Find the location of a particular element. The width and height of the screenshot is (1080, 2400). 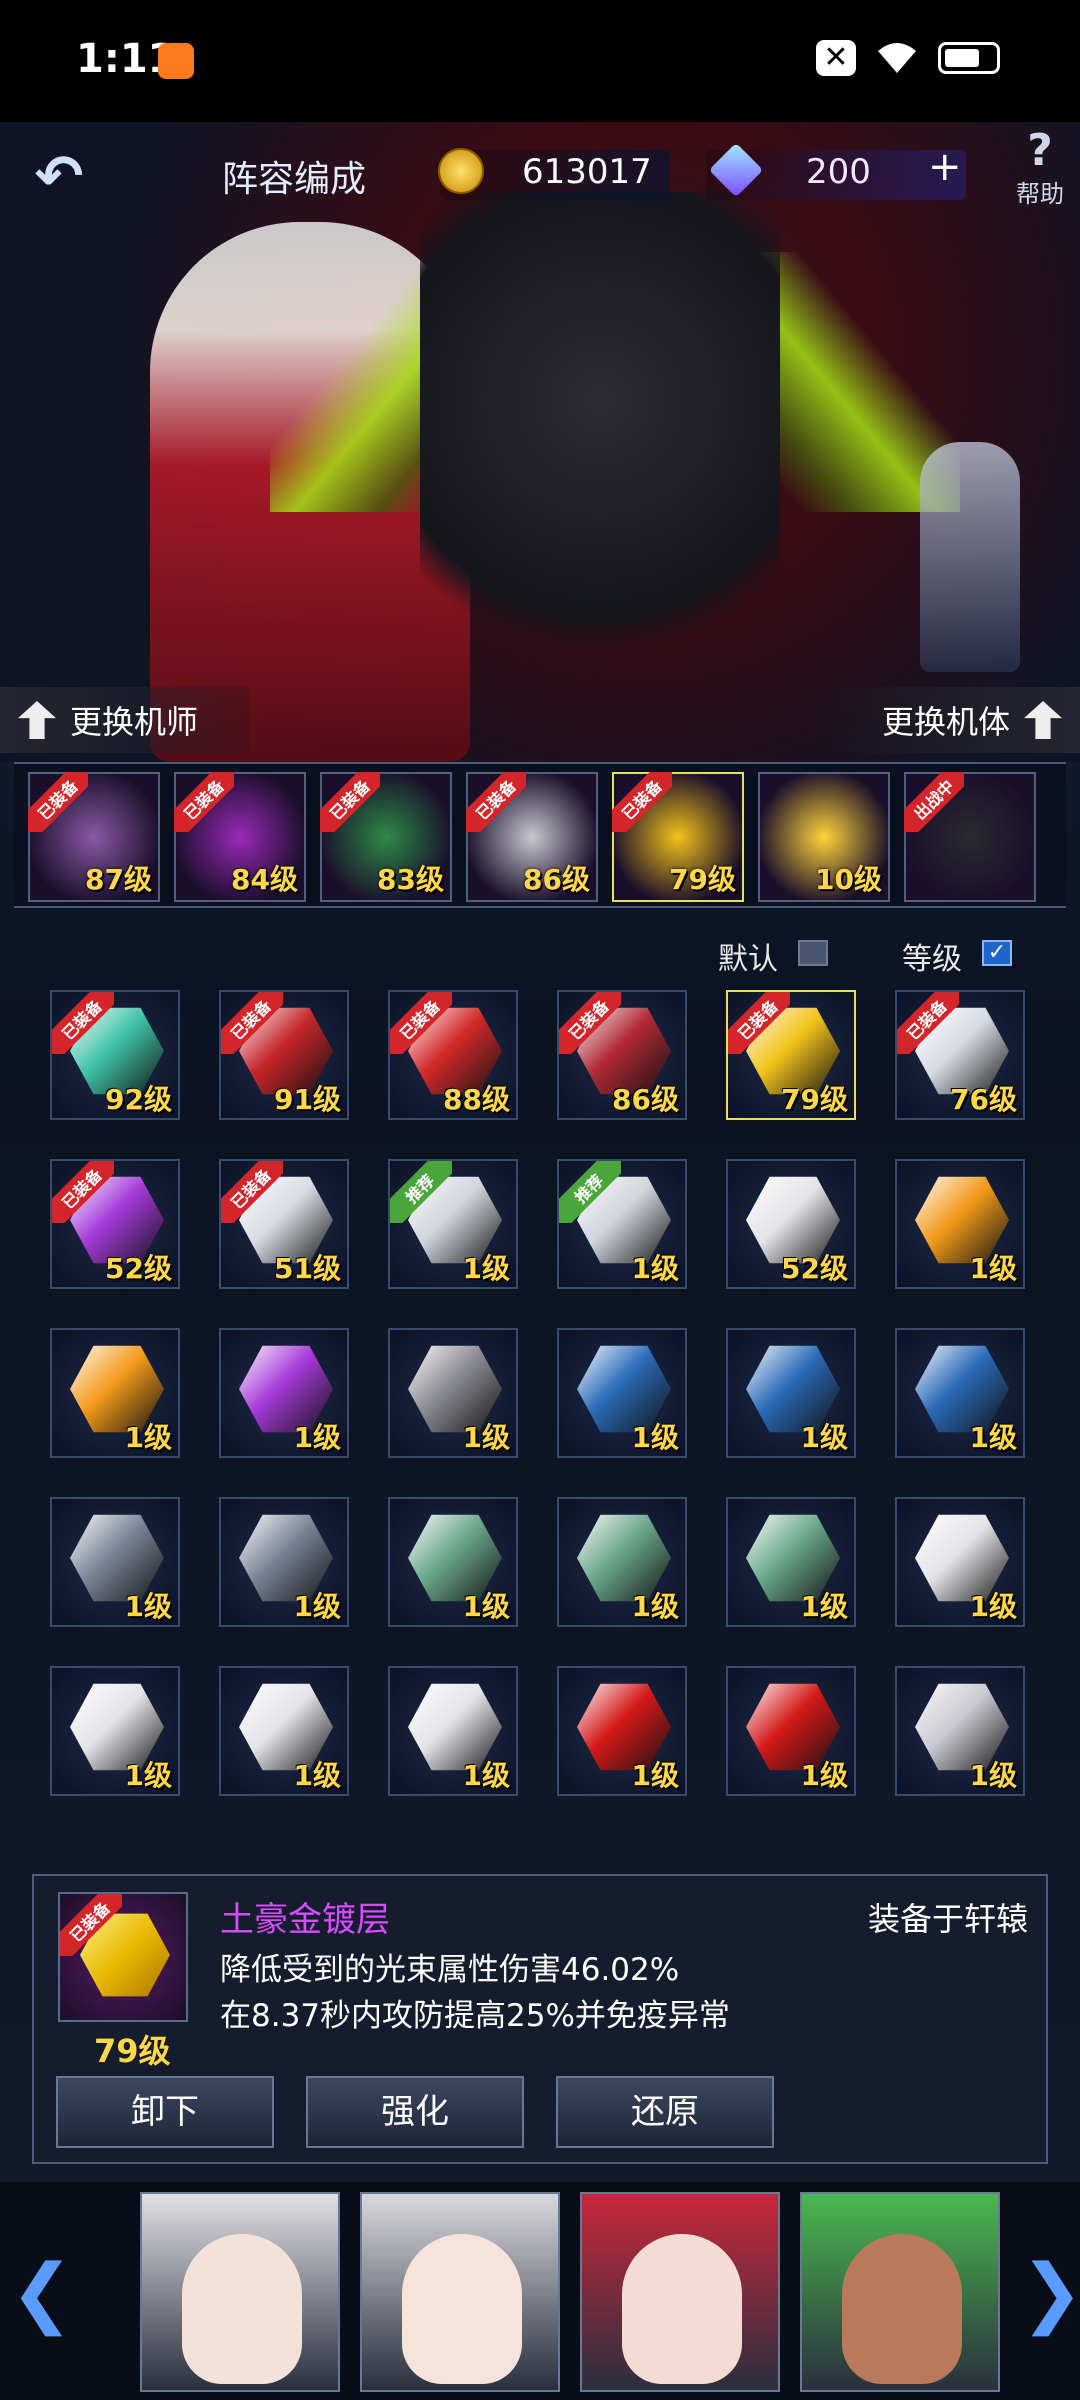

equipment-item: 已装备 86级 is located at coordinates (622, 1055).